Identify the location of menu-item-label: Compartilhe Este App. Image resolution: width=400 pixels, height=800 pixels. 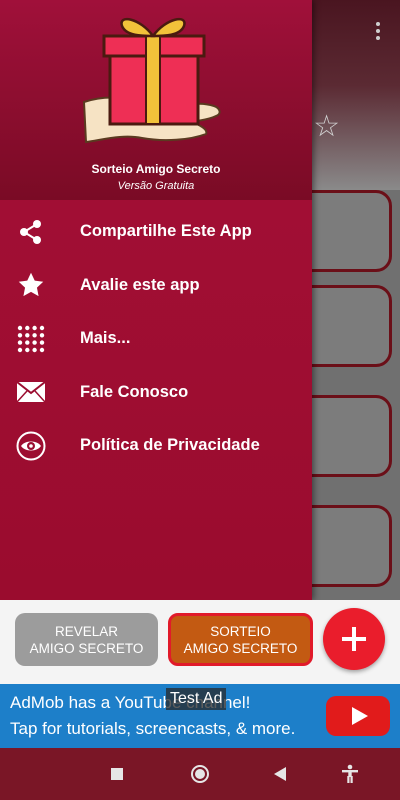
(166, 231).